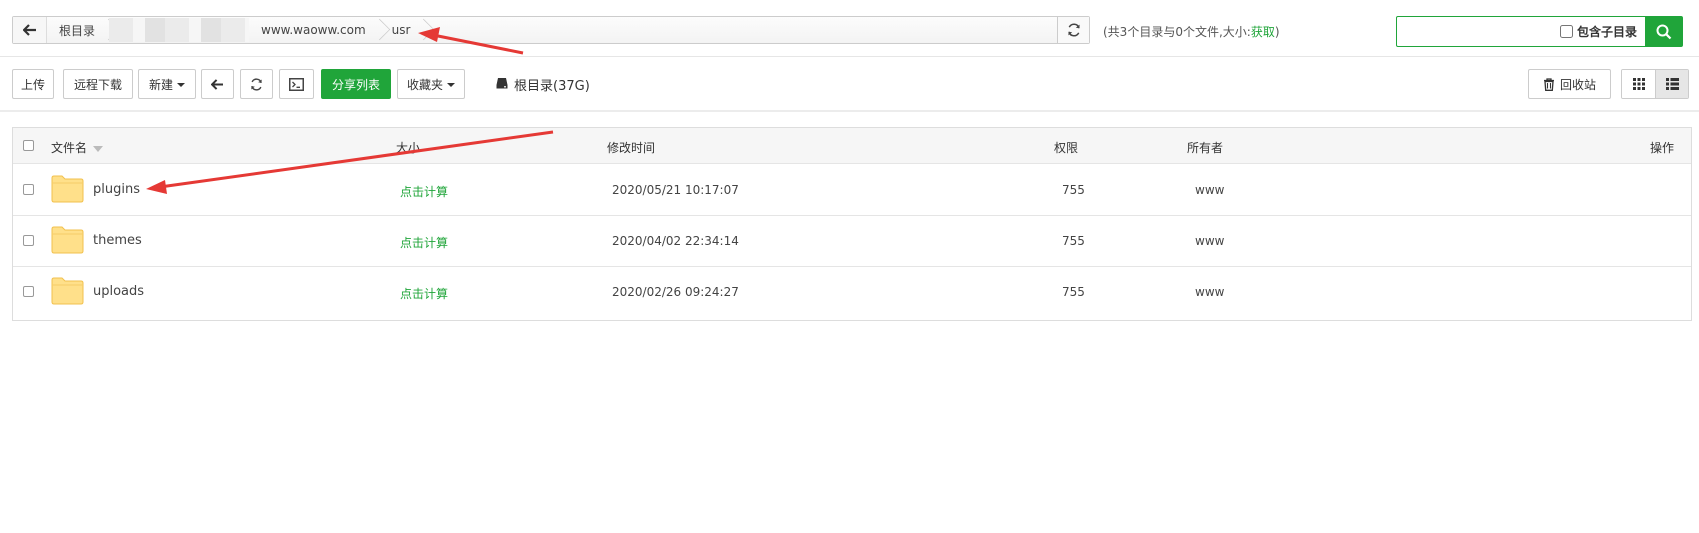 Image resolution: width=1699 pixels, height=533 pixels. I want to click on header-size: 大小, so click(408, 147).